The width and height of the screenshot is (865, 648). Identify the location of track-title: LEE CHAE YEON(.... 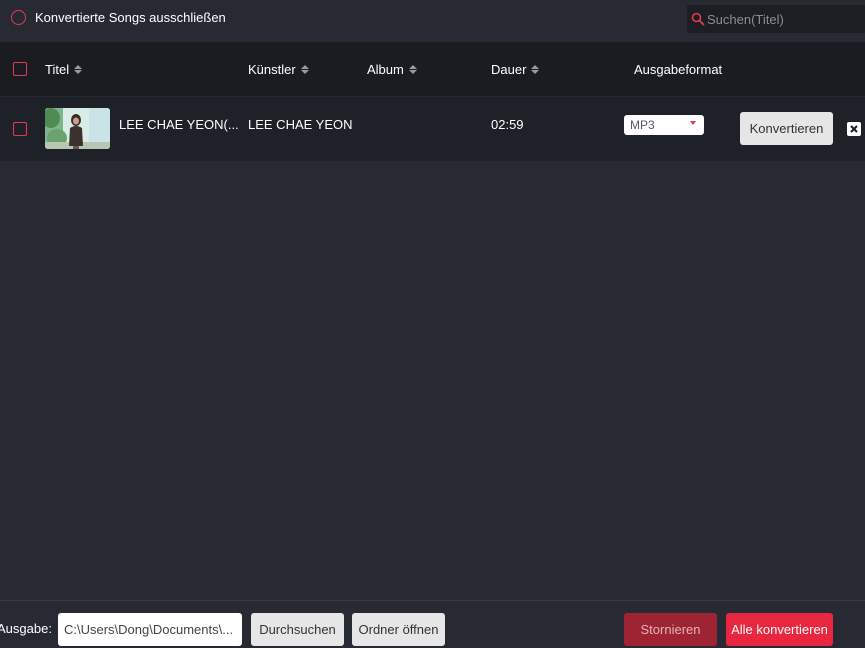
(179, 124).